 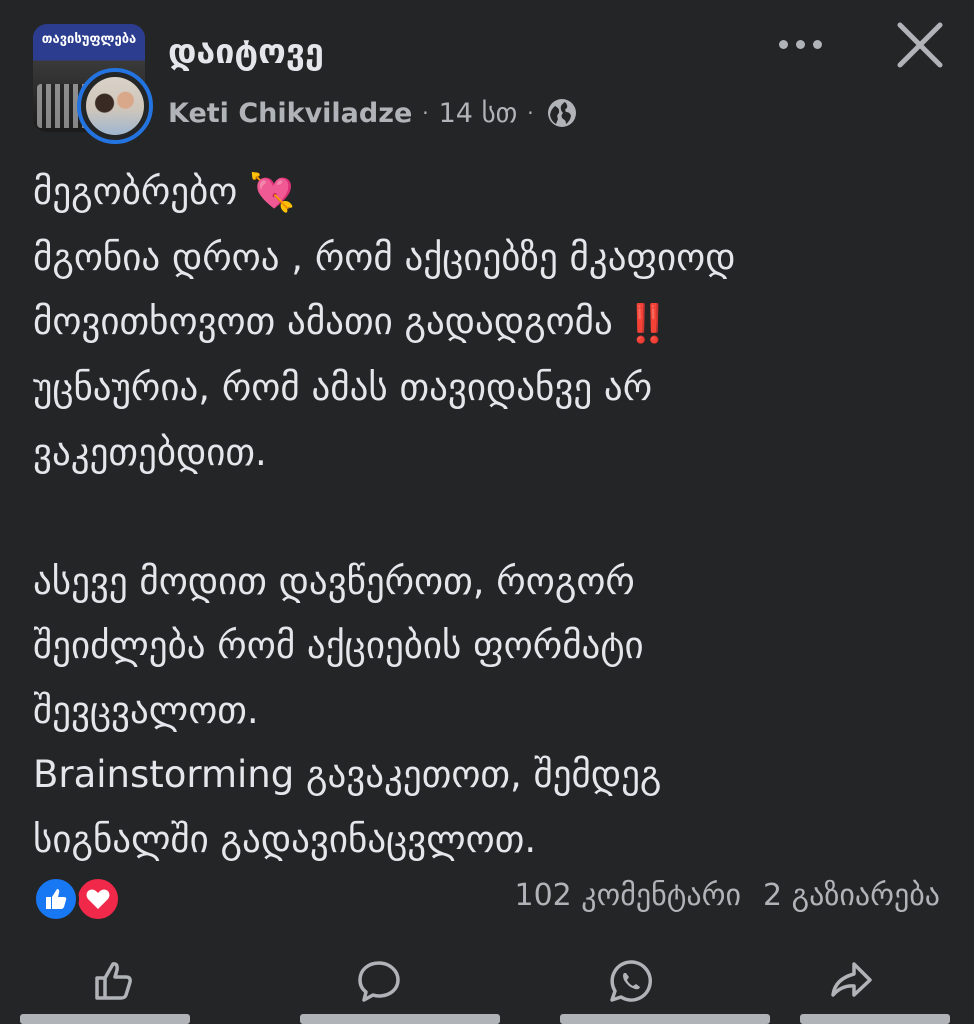 What do you see at coordinates (323, 322) in the screenshot?
I see `post-line-text: მოვითხოვოთ ამათი გადადგომა` at bounding box center [323, 322].